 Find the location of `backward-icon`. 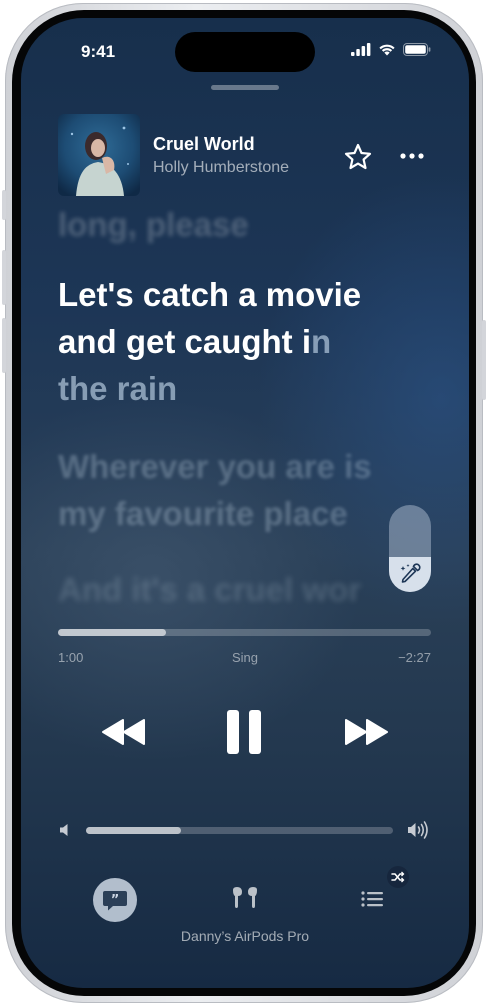

backward-icon is located at coordinates (123, 732).